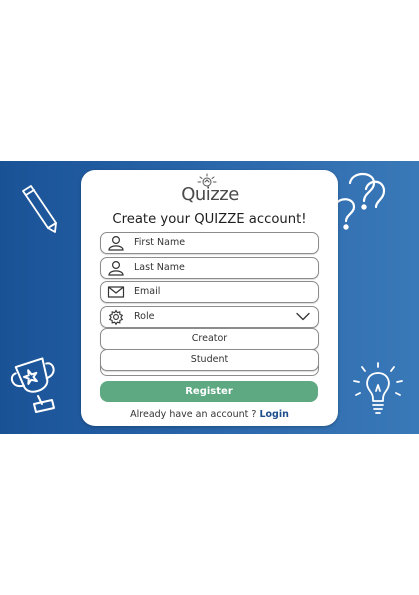 The image size is (419, 595). What do you see at coordinates (210, 194) in the screenshot?
I see `logo-text: Quizze` at bounding box center [210, 194].